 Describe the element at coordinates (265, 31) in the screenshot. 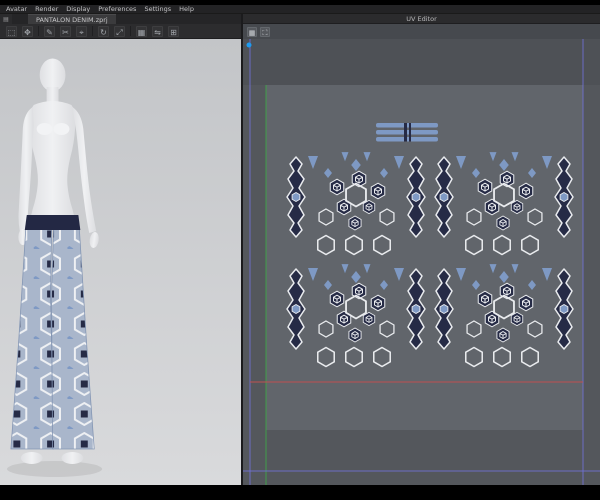

I see `uv-fit-icon: ⛶` at that location.